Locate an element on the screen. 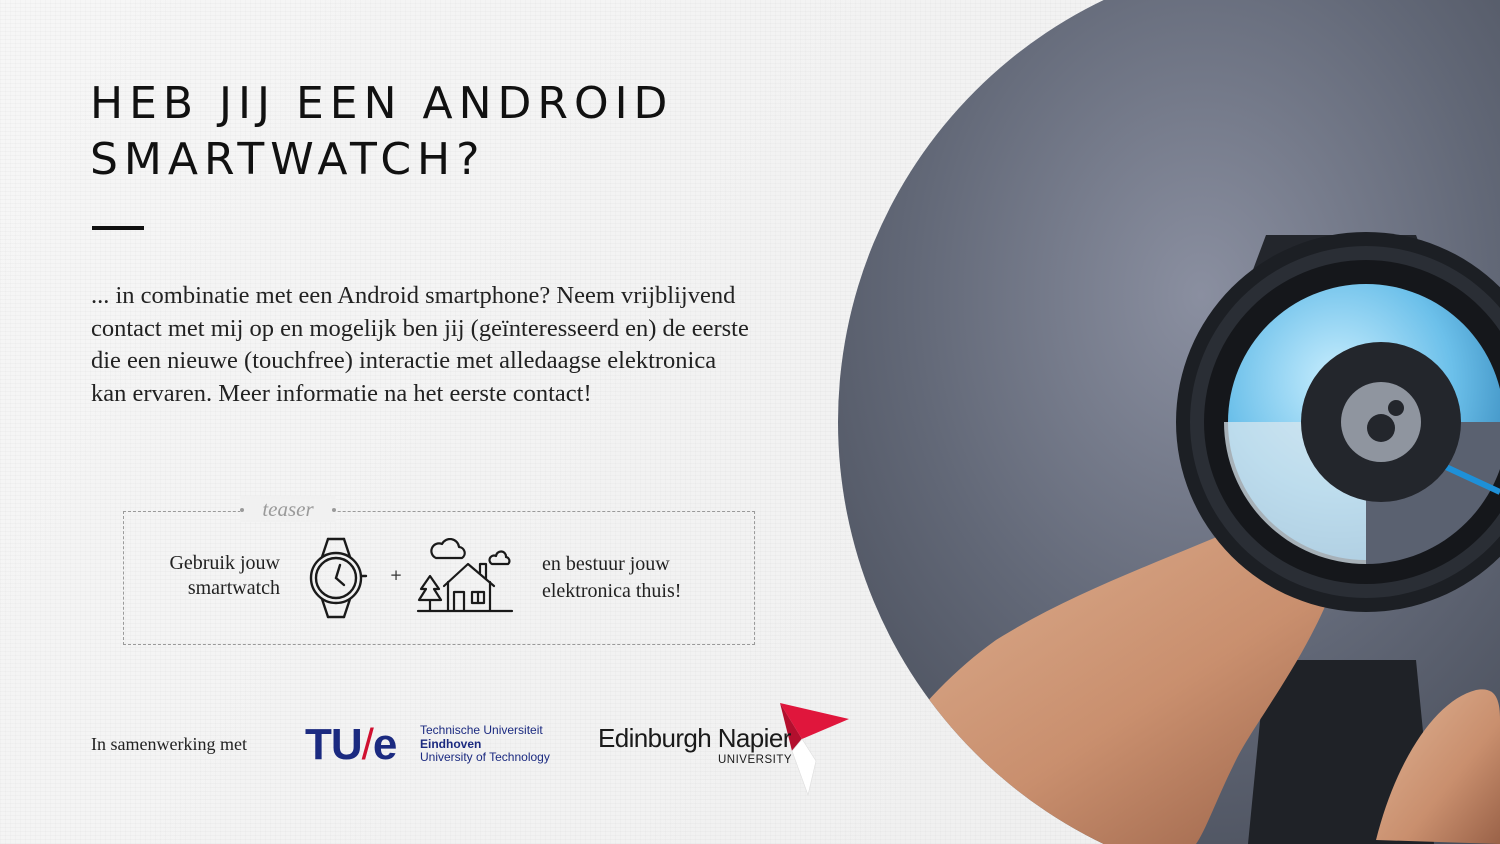 The width and height of the screenshot is (1500, 844). smartwatch-icon is located at coordinates (338, 578).